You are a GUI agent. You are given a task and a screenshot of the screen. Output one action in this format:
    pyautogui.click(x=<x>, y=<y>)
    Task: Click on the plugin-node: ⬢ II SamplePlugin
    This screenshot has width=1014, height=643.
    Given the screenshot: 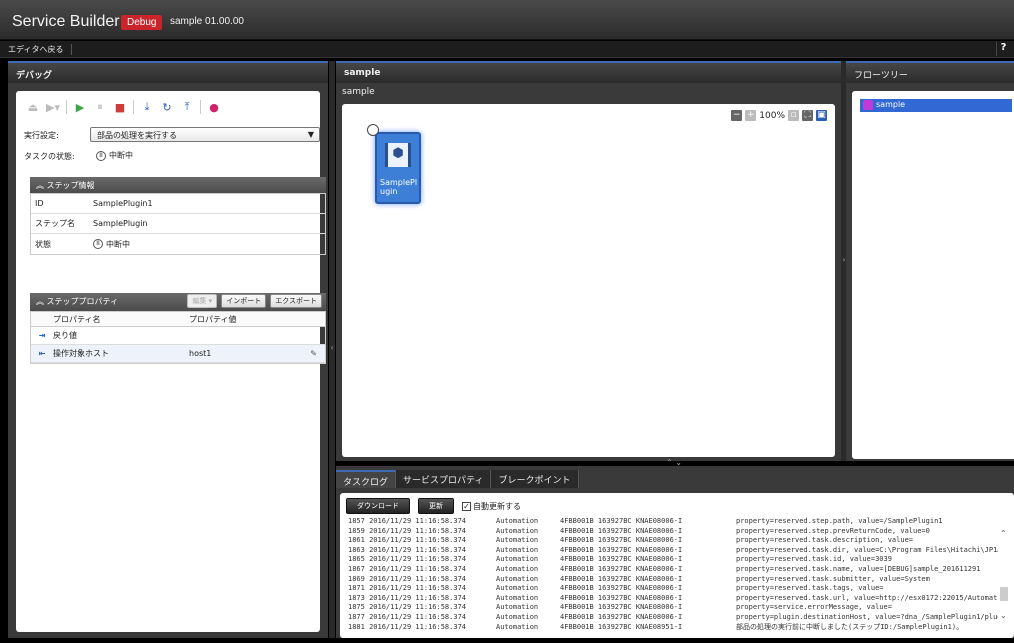 What is the action you would take?
    pyautogui.click(x=394, y=164)
    